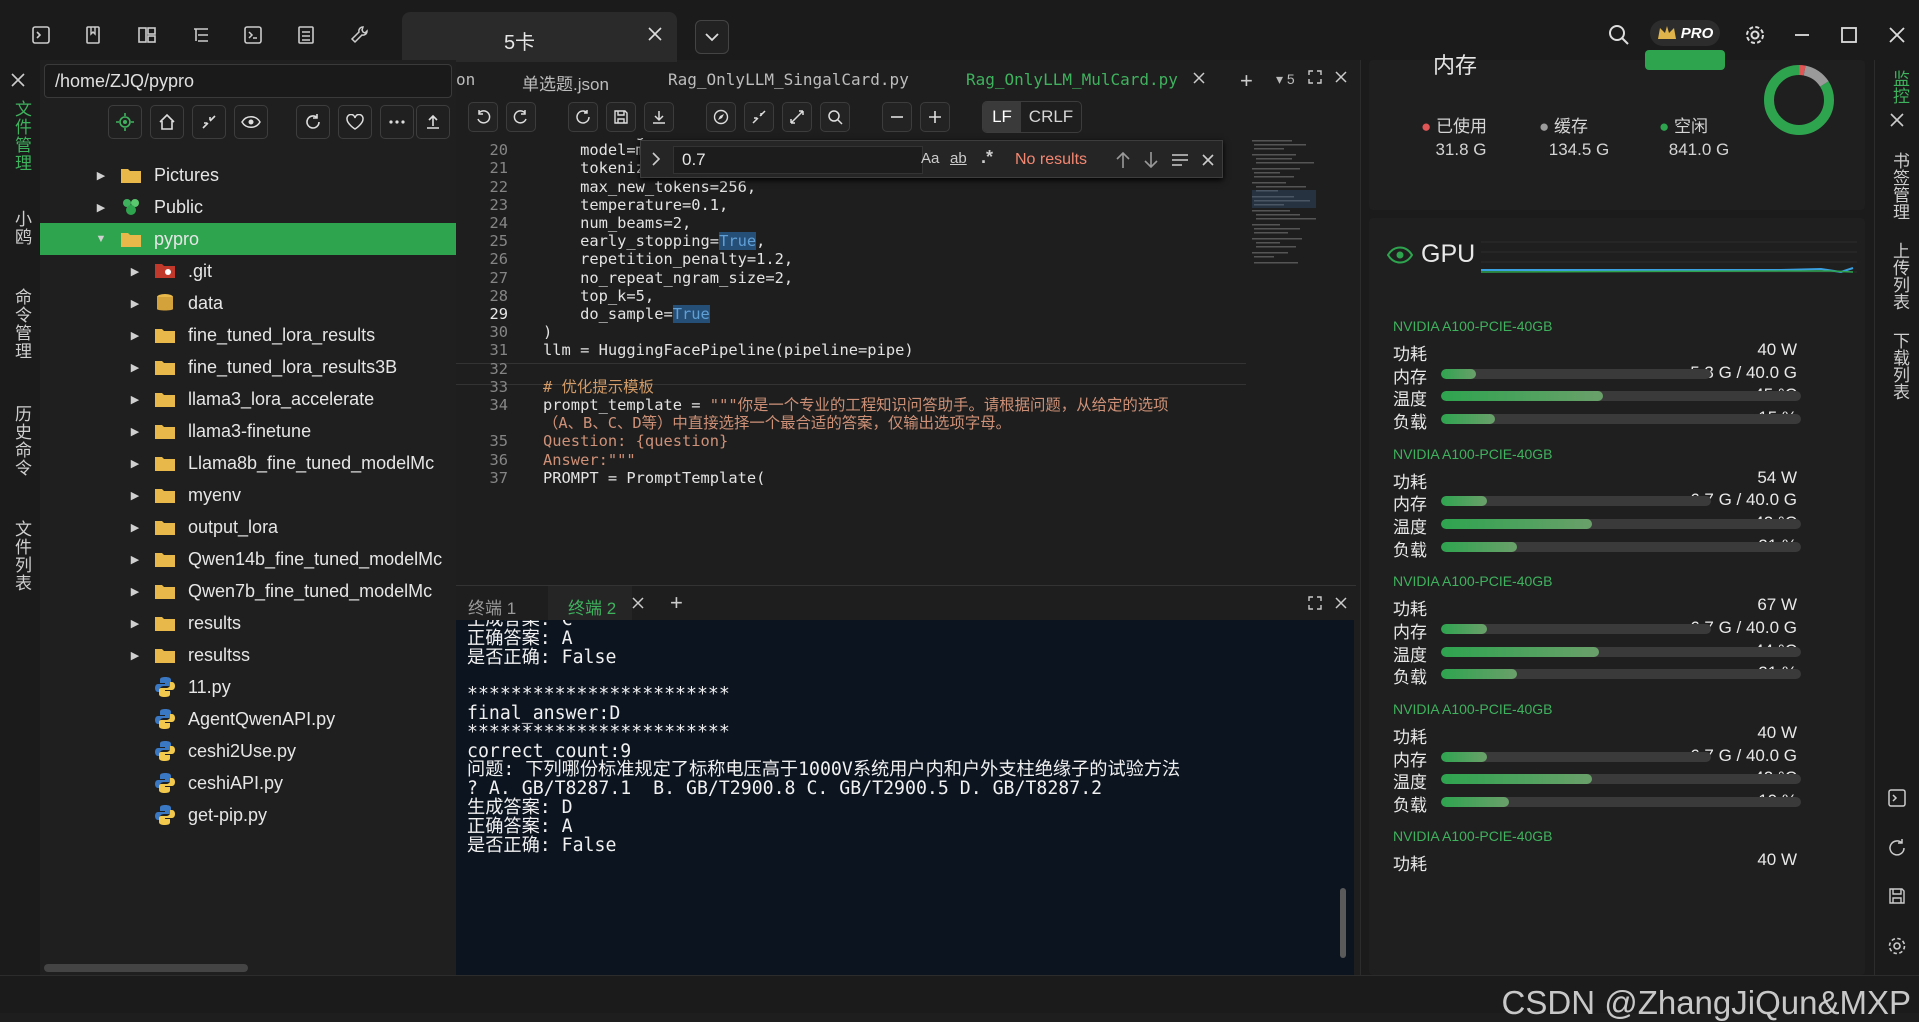 This screenshot has width=1919, height=1022. What do you see at coordinates (1898, 186) in the screenshot?
I see `tab-bookmarks: 书签管理` at bounding box center [1898, 186].